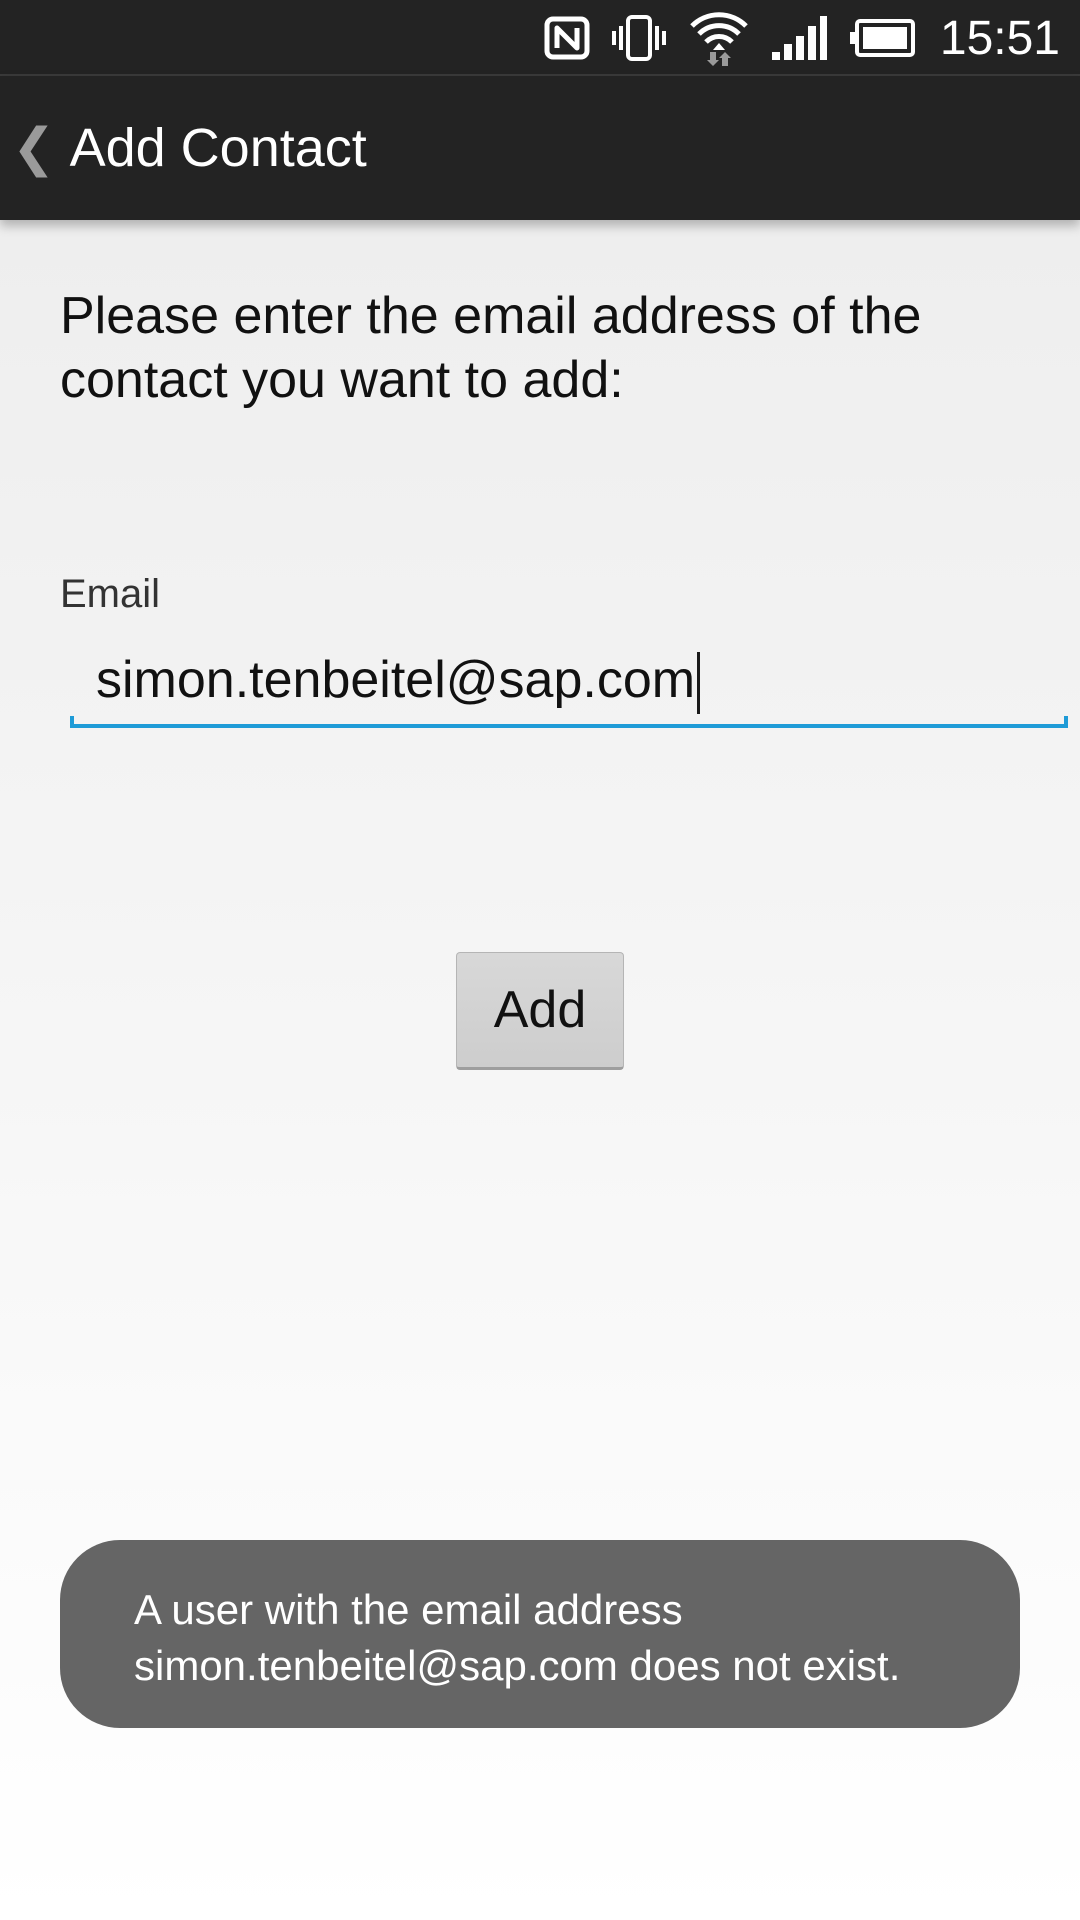 This screenshot has height=1920, width=1080. I want to click on email-field-underline, so click(569, 726).